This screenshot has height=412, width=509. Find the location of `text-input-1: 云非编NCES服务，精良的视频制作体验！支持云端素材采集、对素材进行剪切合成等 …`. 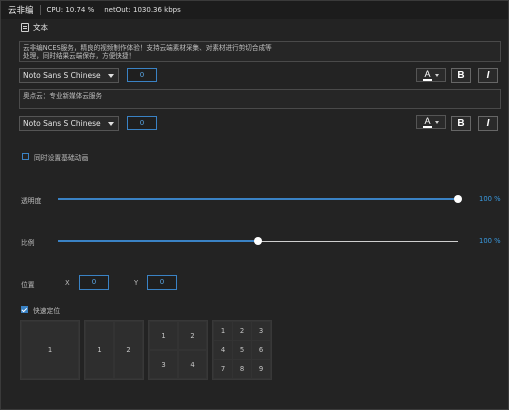

text-input-1: 云非编NCES服务，精良的视频制作体验！支持云端素材采集、对素材进行剪切合成等 … is located at coordinates (260, 51).